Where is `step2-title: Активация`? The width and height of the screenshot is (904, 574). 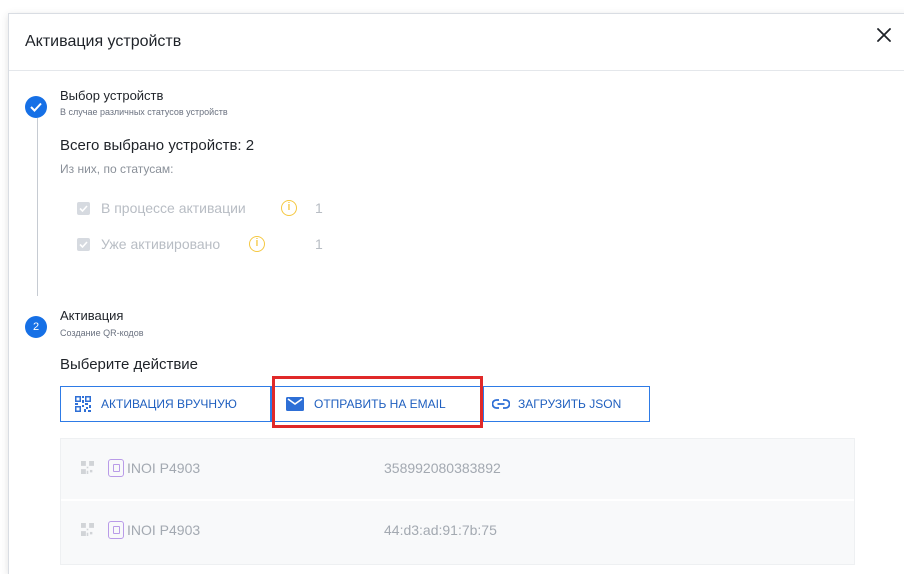 step2-title: Активация is located at coordinates (92, 315).